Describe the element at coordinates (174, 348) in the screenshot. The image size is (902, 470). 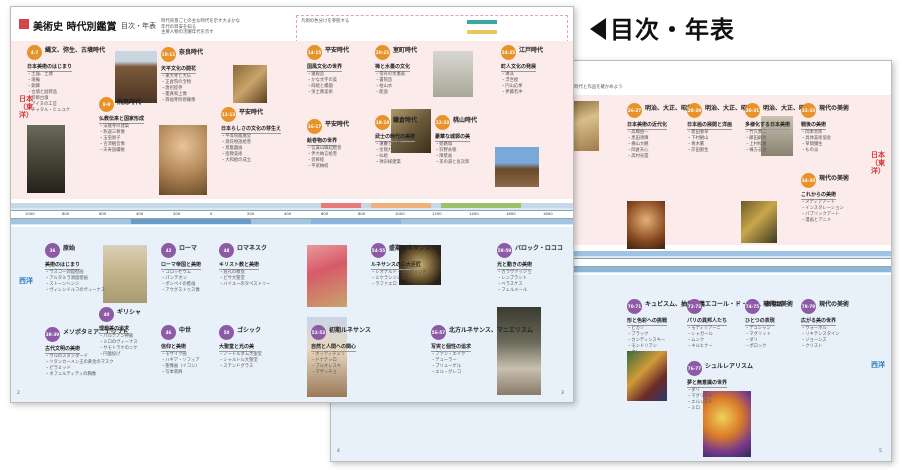
I see `period-topic: 信仰と美術` at that location.